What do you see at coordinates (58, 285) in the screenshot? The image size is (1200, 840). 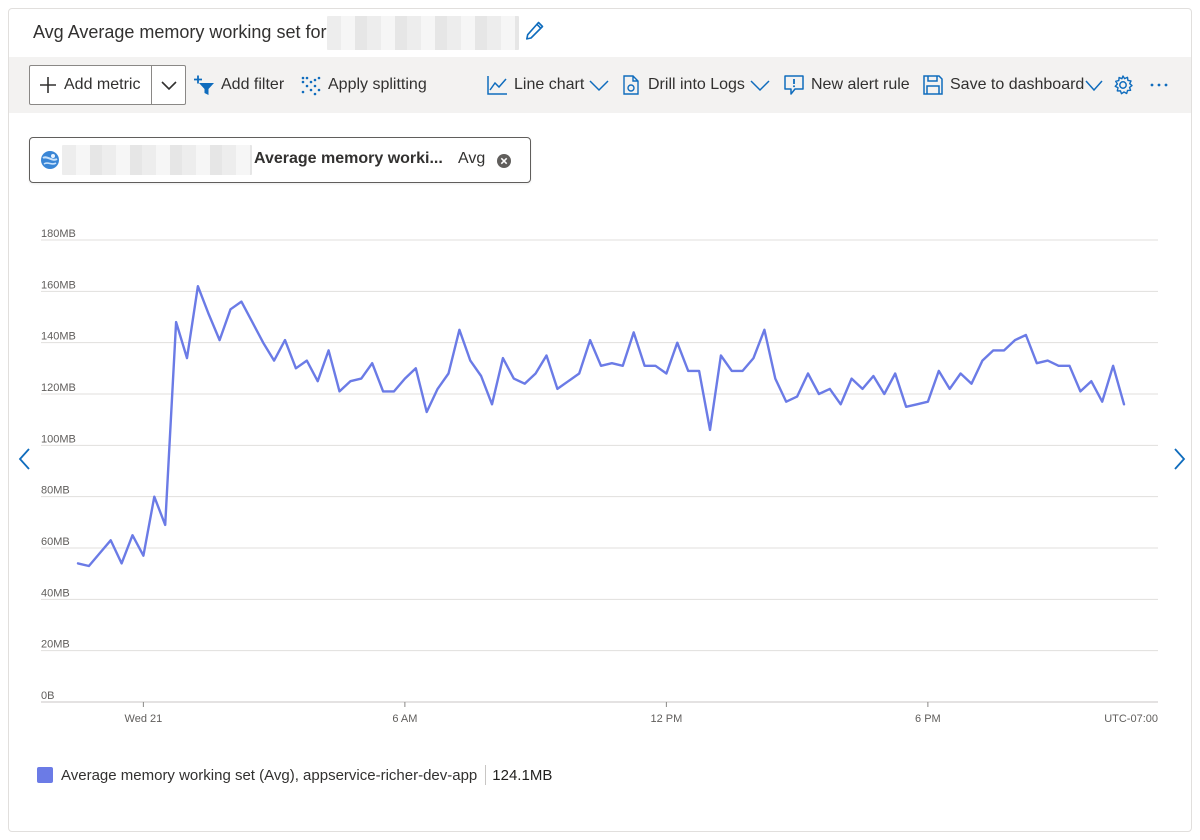 I see `y-tick-label: 160MB` at bounding box center [58, 285].